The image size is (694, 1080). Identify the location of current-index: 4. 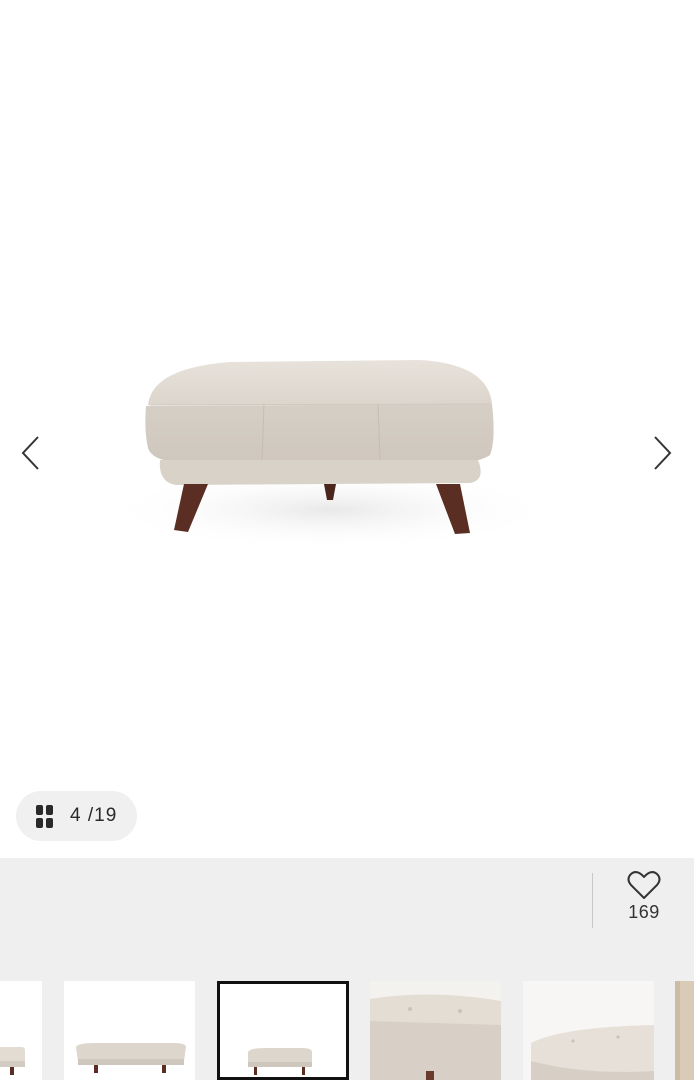
(76, 815).